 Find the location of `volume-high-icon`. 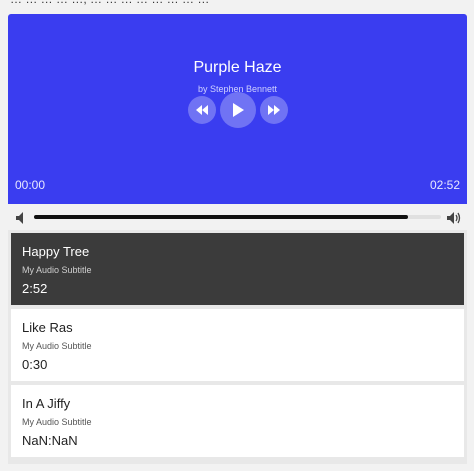

volume-high-icon is located at coordinates (454, 220).